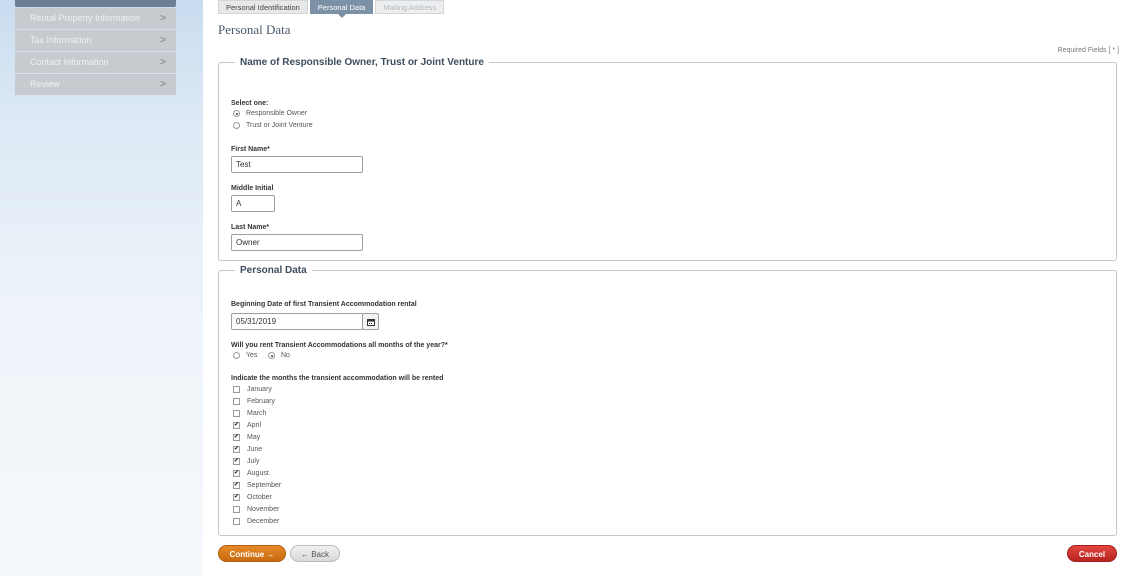  Describe the element at coordinates (263, 509) in the screenshot. I see `checkbox-label: November` at that location.